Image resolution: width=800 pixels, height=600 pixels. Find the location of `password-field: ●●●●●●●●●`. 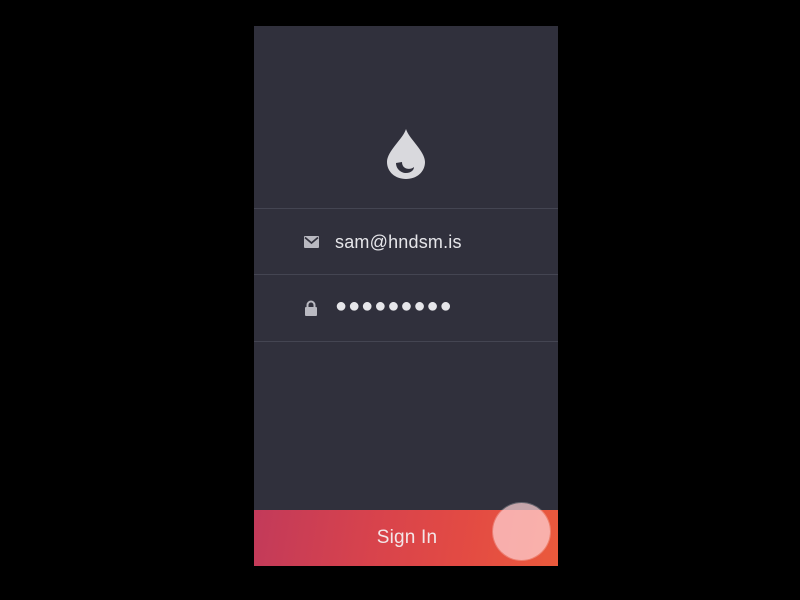

password-field: ●●●●●●●●● is located at coordinates (406, 308).